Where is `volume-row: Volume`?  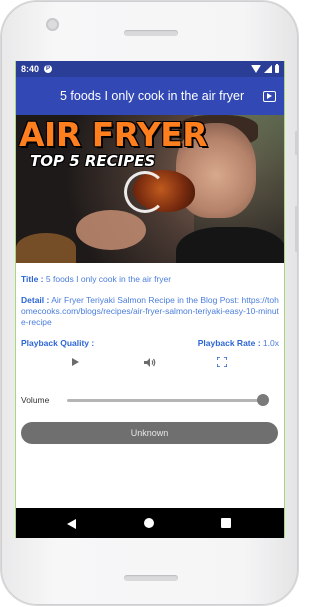 volume-row: Volume is located at coordinates (150, 400).